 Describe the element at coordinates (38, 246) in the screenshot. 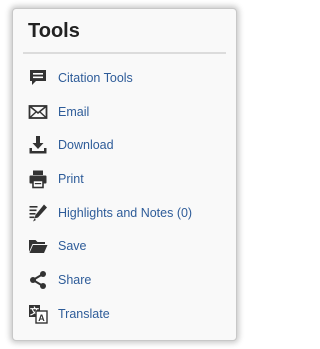

I see `folder-icon` at that location.